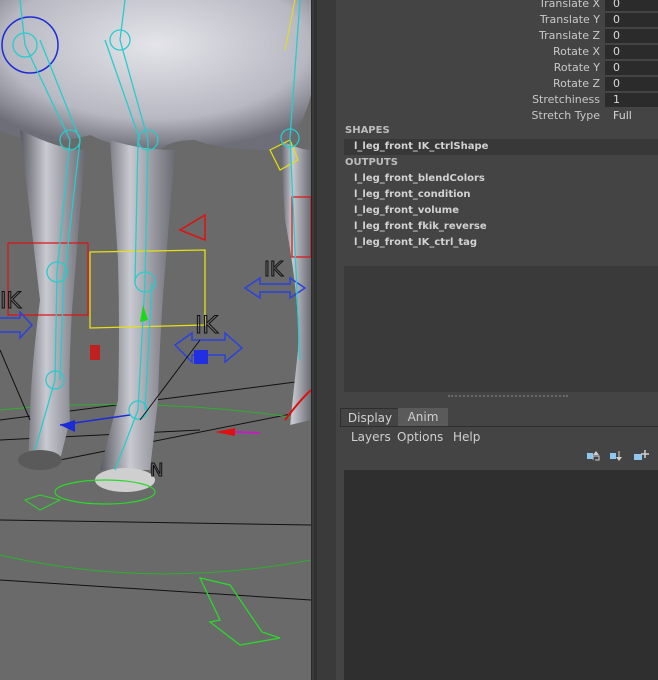  I want to click on shapes-header: SHAPES, so click(367, 130).